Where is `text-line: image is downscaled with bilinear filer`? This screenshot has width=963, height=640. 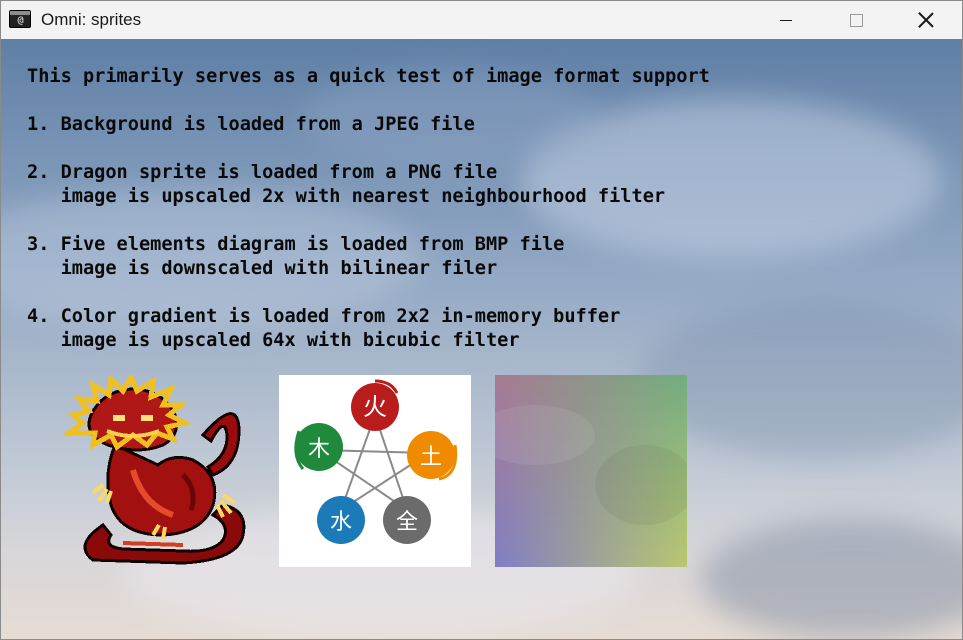
text-line: image is downscaled with bilinear filer is located at coordinates (262, 268).